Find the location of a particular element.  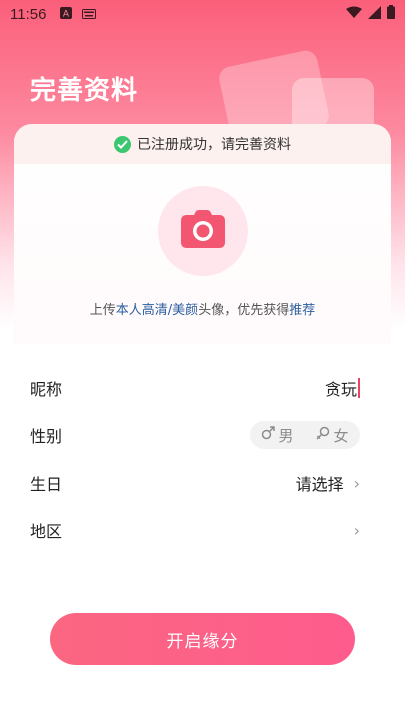

gender-female-label: 女 is located at coordinates (341, 435).